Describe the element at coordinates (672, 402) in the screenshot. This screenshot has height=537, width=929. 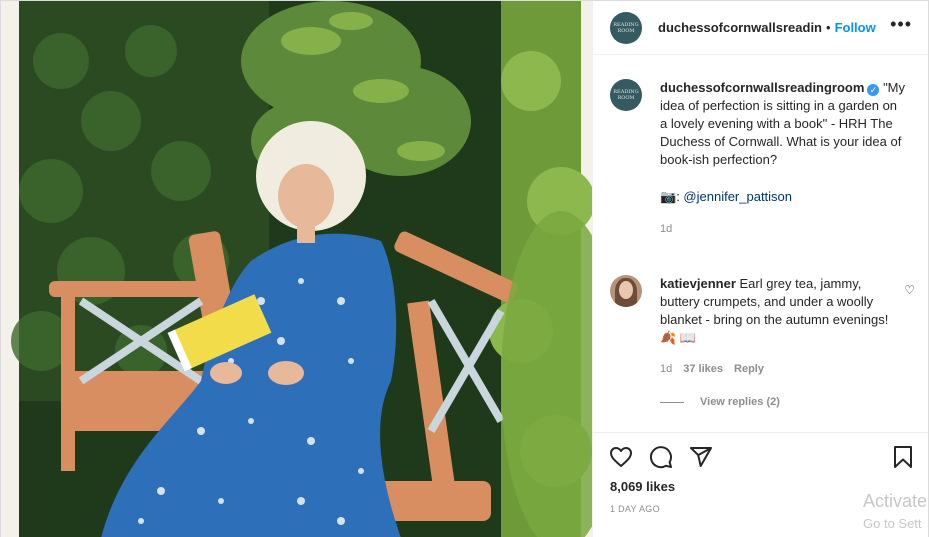
I see `replies-divider` at that location.